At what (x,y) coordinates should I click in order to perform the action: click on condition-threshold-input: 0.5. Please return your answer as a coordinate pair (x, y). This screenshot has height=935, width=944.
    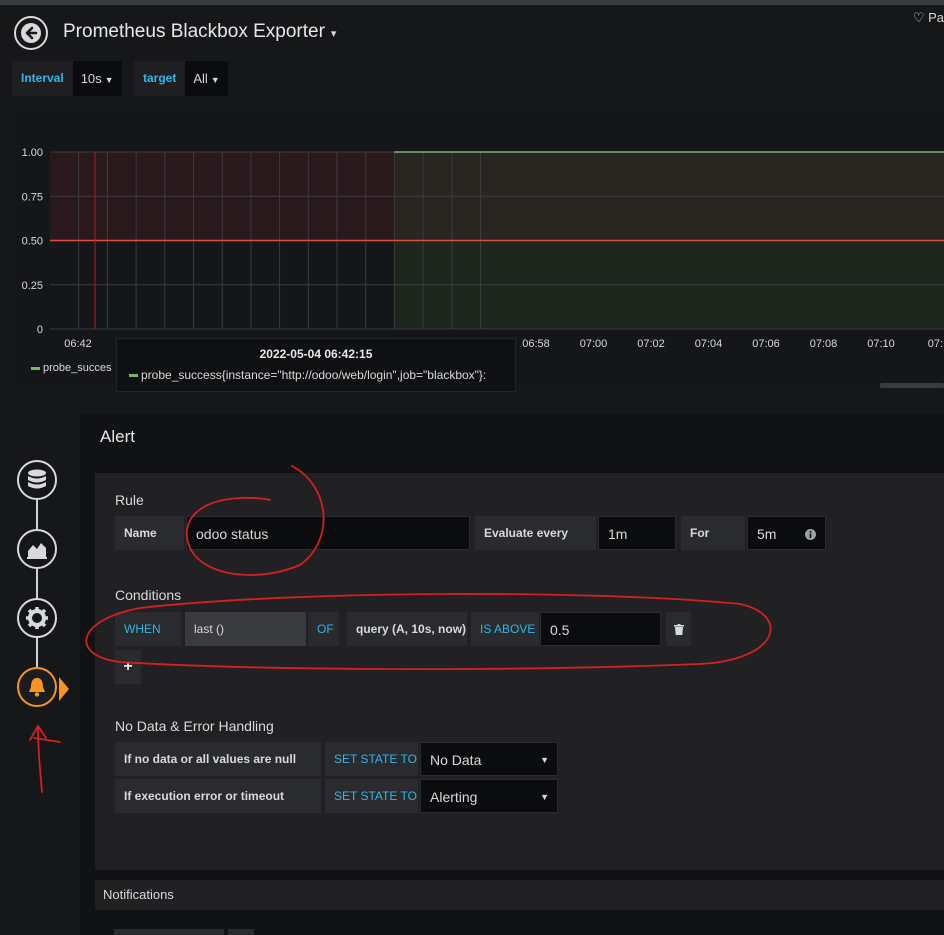
    Looking at the image, I should click on (600, 629).